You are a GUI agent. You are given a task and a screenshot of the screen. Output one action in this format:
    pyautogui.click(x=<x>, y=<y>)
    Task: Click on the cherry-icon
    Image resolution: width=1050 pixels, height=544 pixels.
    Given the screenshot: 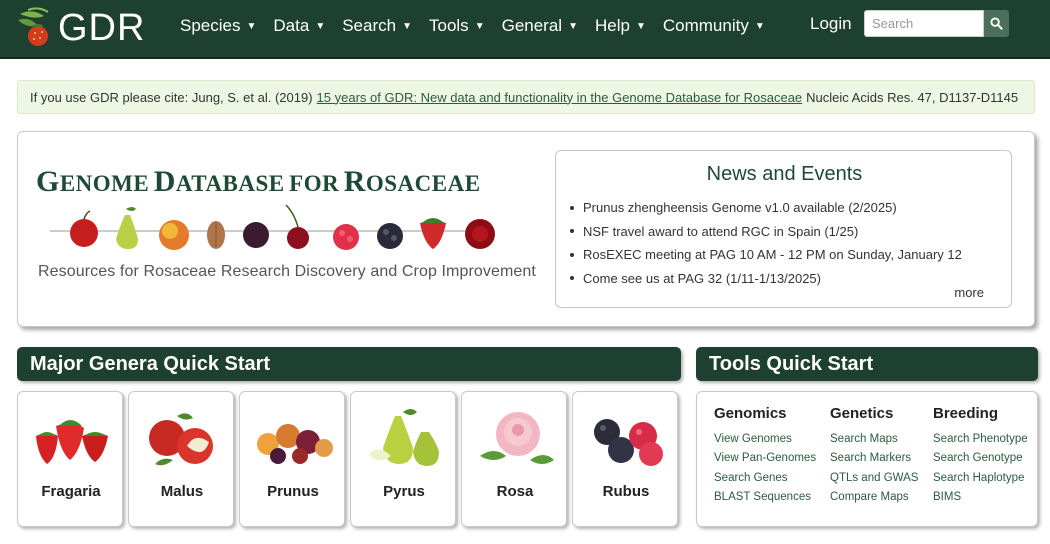 What is the action you would take?
    pyautogui.click(x=297, y=226)
    